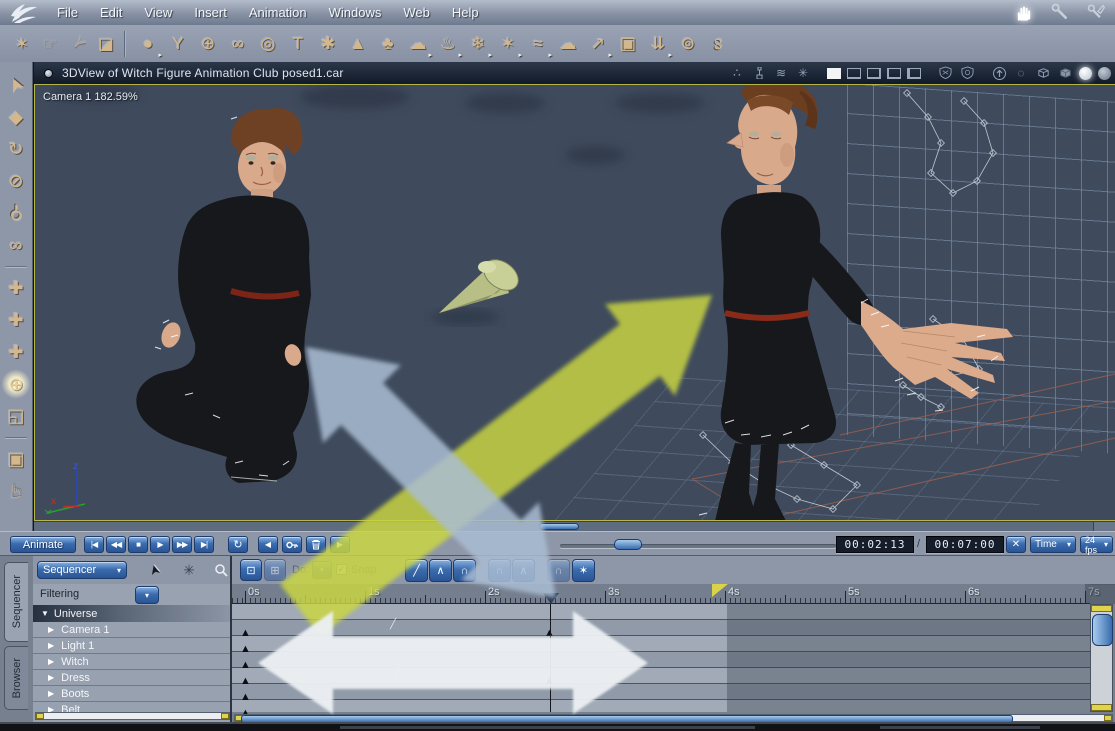 This screenshot has width=1115, height=731. Describe the element at coordinates (245, 681) in the screenshot. I see `keyframe-dress-0s: ▲` at that location.